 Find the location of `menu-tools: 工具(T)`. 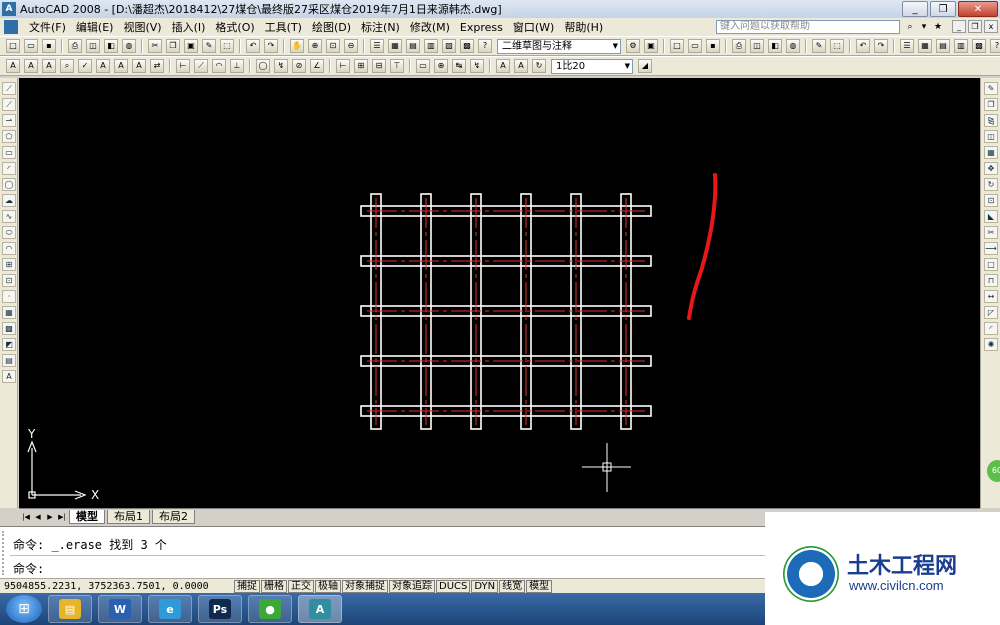

menu-tools: 工具(T) is located at coordinates (283, 27).